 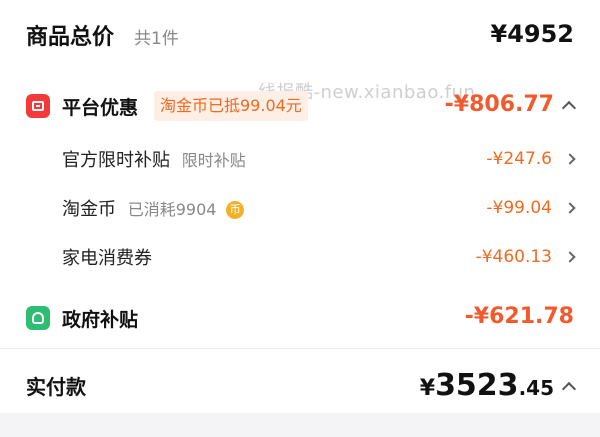 What do you see at coordinates (154, 160) in the screenshot?
I see `subsidy-title: 官方限时补贴 限时补贴` at bounding box center [154, 160].